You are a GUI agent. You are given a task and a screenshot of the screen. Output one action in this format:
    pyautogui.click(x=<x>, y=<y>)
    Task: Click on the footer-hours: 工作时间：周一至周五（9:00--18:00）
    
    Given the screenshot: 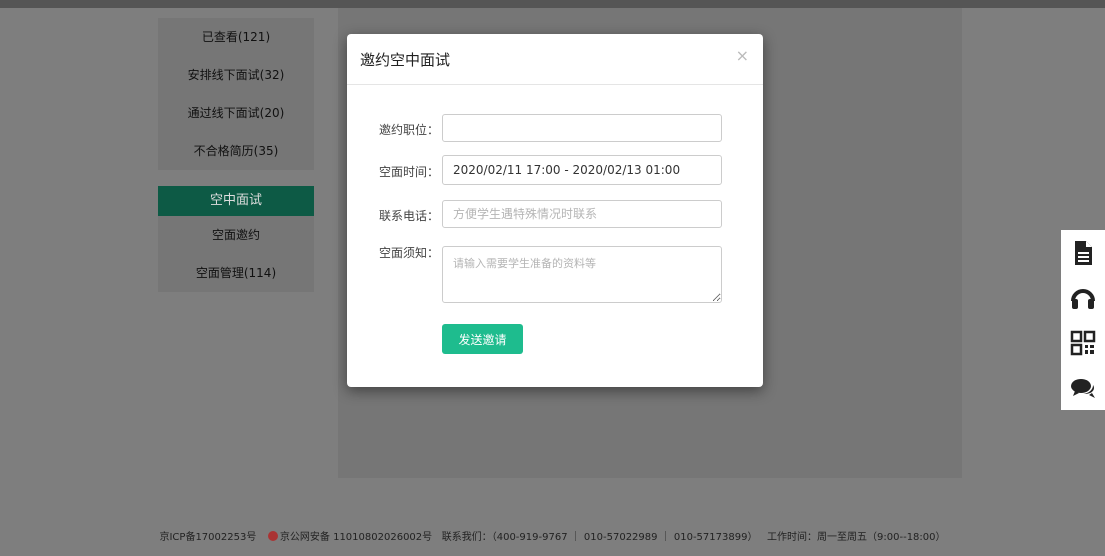 What is the action you would take?
    pyautogui.click(x=856, y=537)
    